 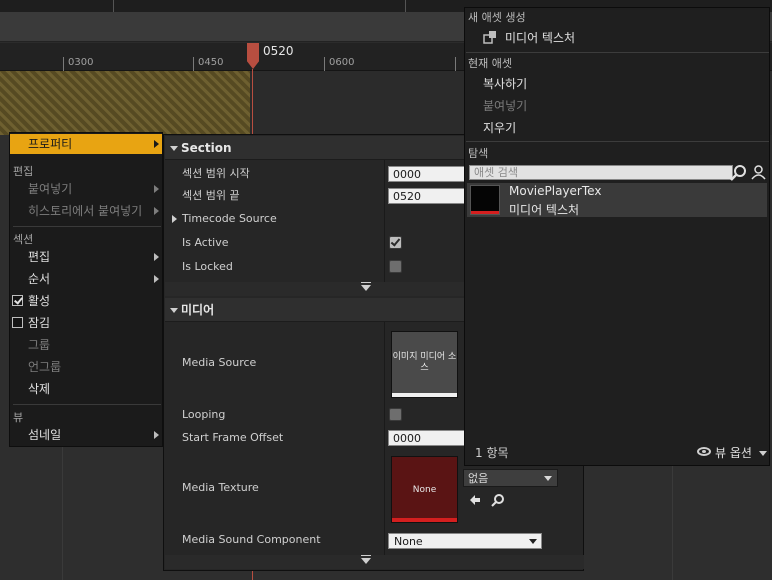 I want to click on asset-thumbnail, so click(x=485, y=200).